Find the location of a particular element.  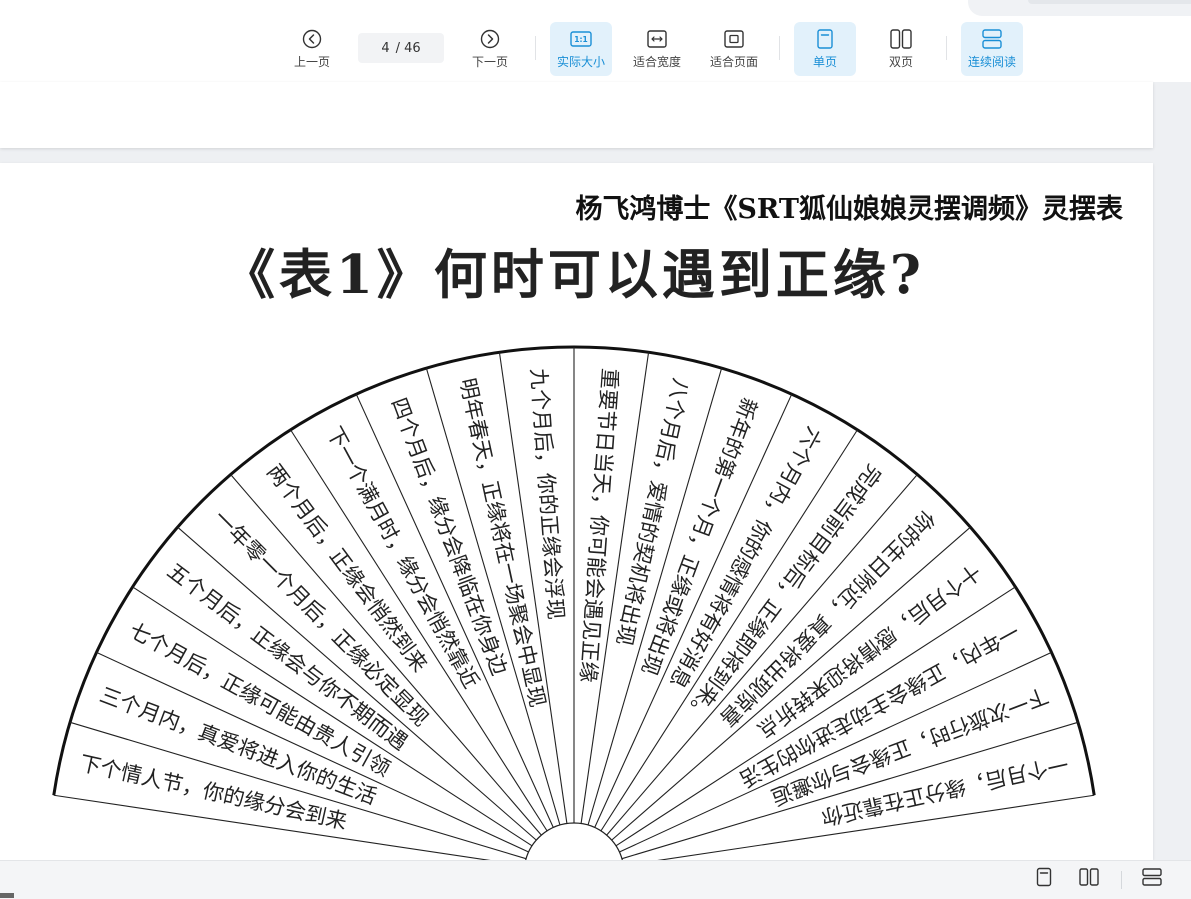

status-continuous-button is located at coordinates (1152, 879).